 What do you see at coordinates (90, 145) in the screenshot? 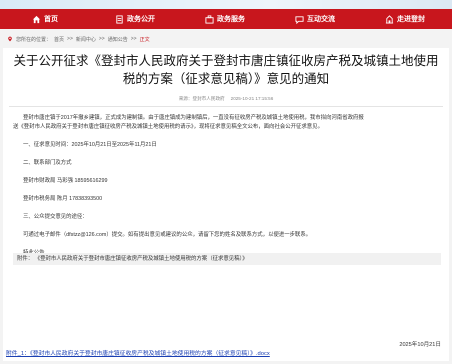
I see `section-1-heading: 一、征求意见时间：2025年10月21日至2025年11月21日` at bounding box center [90, 145].